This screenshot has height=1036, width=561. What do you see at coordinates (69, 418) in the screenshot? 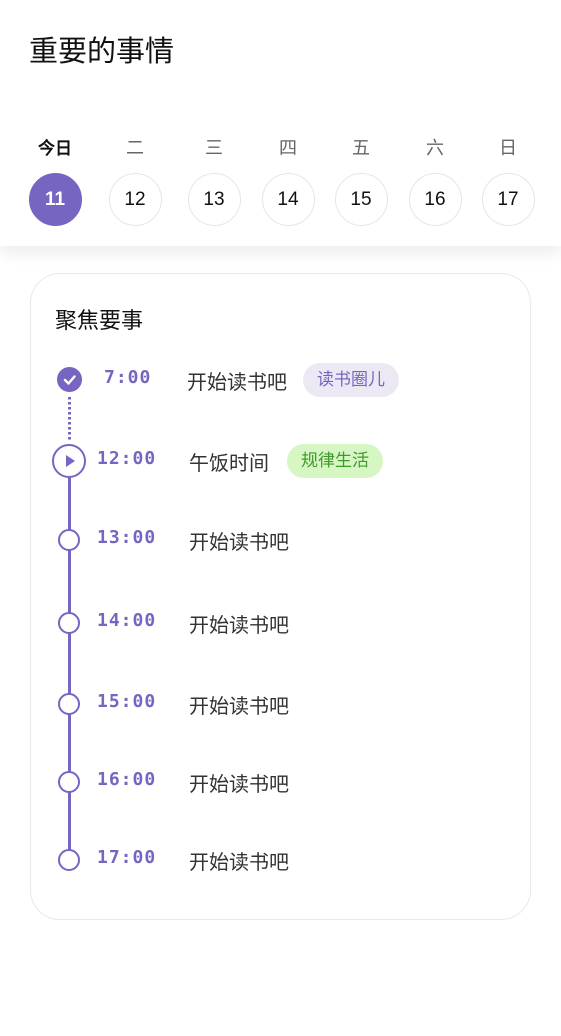
I see `timeline-dotted-segment` at bounding box center [69, 418].